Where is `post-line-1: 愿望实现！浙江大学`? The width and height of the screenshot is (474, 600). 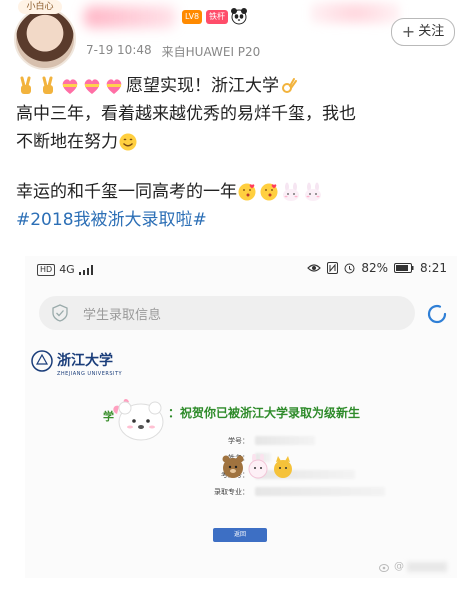
post-line-1: 愿望实现！浙江大学 is located at coordinates (240, 86).